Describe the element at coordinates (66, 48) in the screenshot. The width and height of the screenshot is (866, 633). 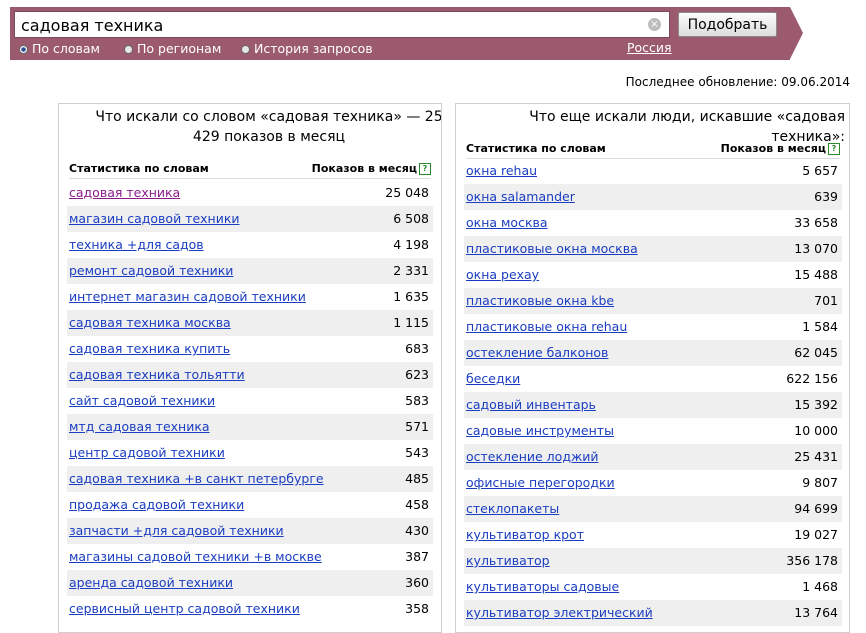
I see `mode-by-words-label: По словам` at that location.